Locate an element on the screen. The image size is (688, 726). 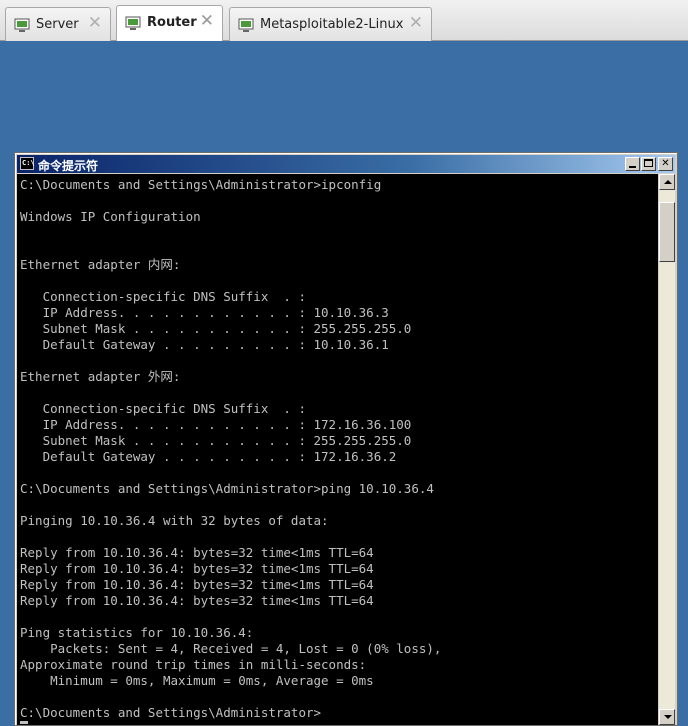
arrow-up-icon is located at coordinates (668, 182).